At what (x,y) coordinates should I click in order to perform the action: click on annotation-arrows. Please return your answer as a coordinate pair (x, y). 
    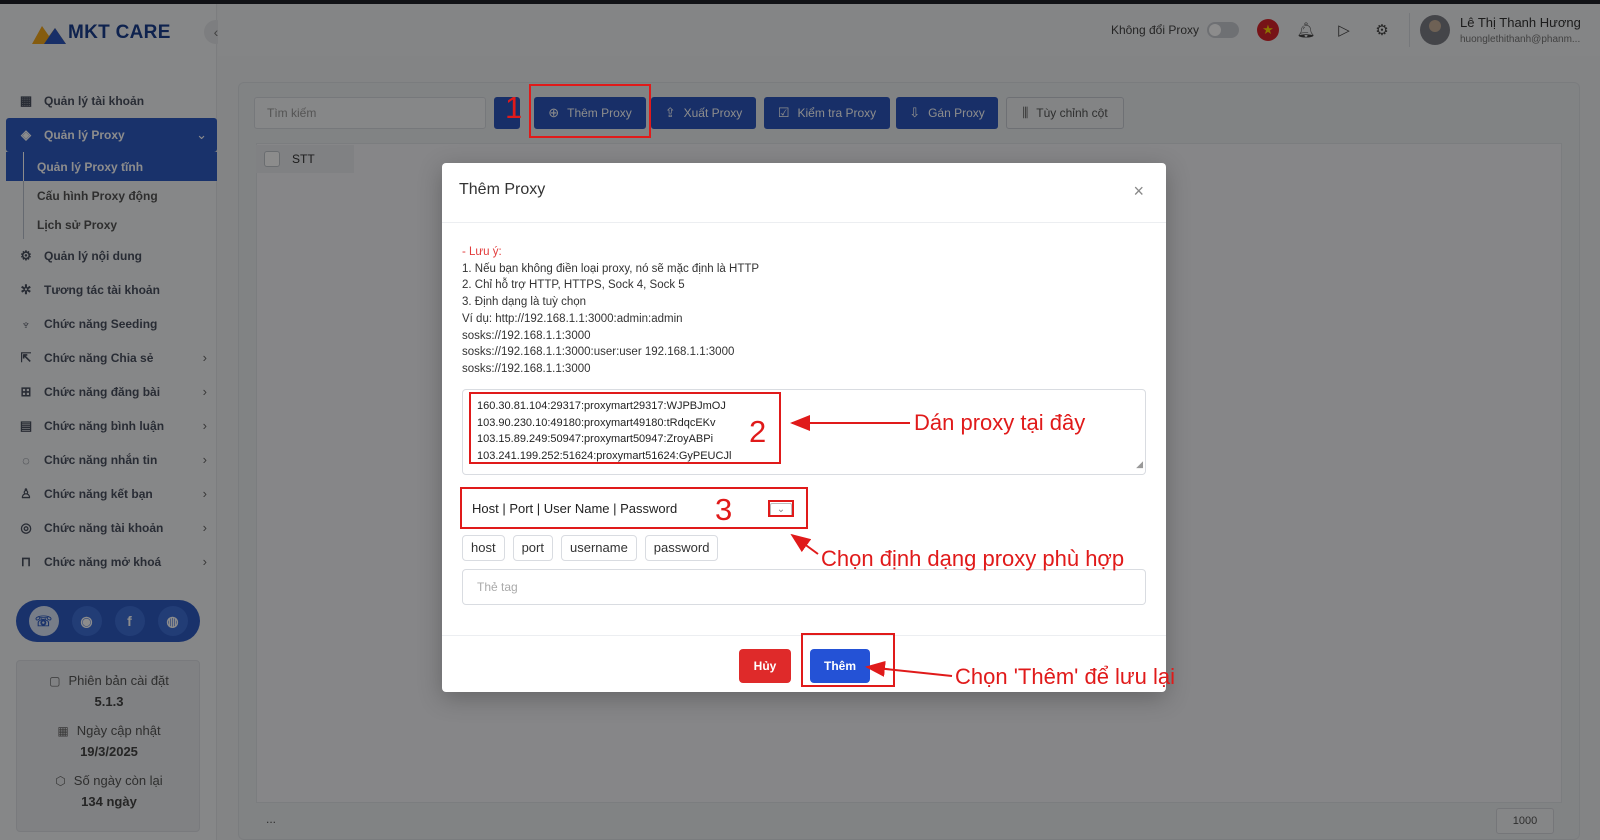
    Looking at the image, I should click on (871, 546).